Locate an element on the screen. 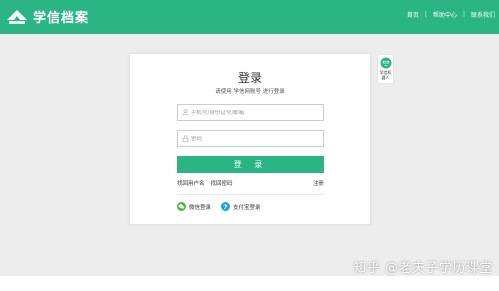  footer-strip is located at coordinates (249, 283).